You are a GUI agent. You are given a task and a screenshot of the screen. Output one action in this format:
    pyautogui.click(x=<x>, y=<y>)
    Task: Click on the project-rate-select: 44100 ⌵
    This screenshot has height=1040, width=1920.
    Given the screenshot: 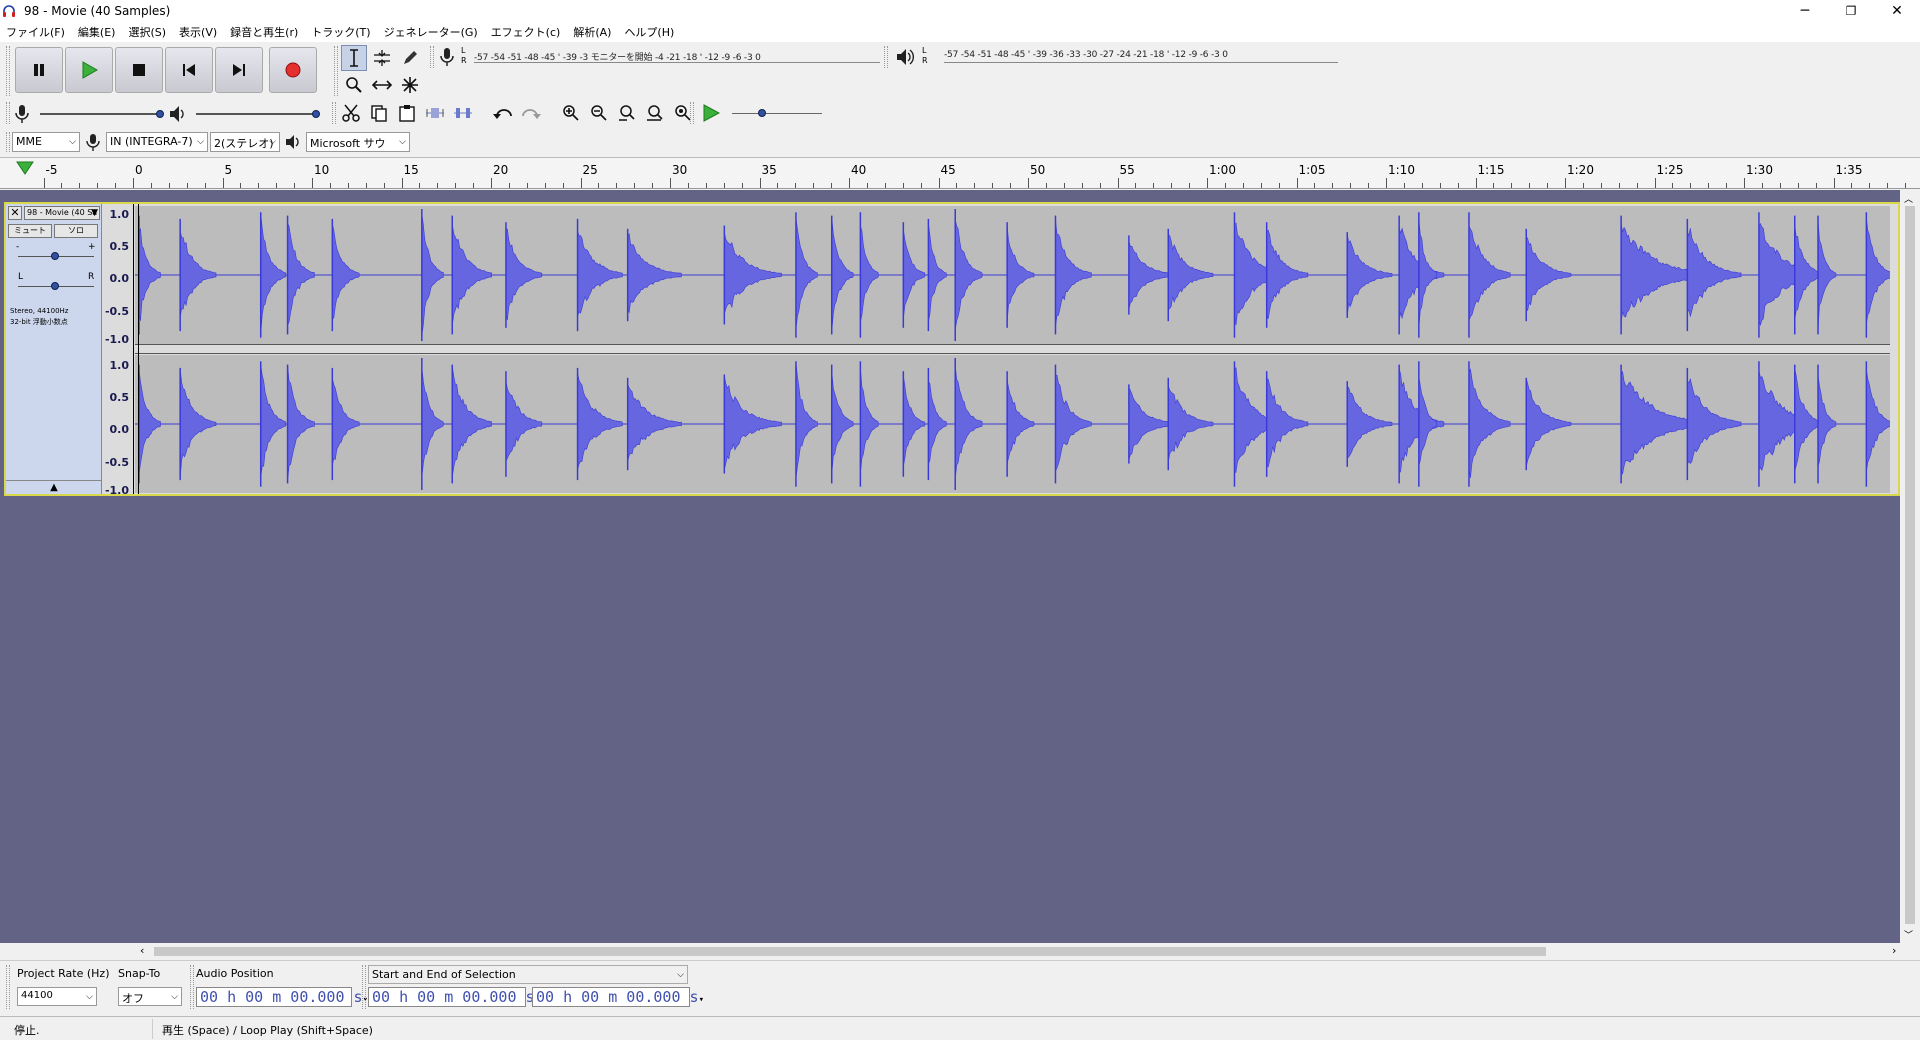 What is the action you would take?
    pyautogui.click(x=57, y=996)
    